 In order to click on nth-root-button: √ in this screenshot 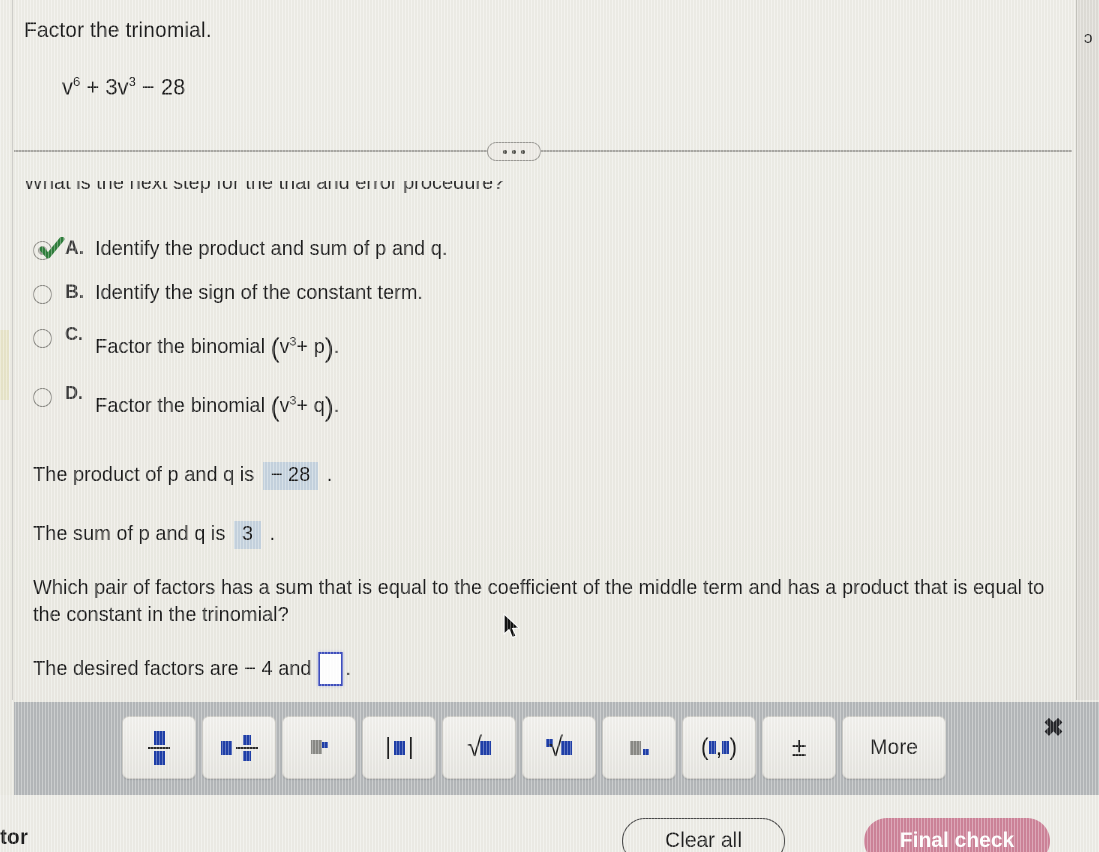, I will do `click(559, 747)`.